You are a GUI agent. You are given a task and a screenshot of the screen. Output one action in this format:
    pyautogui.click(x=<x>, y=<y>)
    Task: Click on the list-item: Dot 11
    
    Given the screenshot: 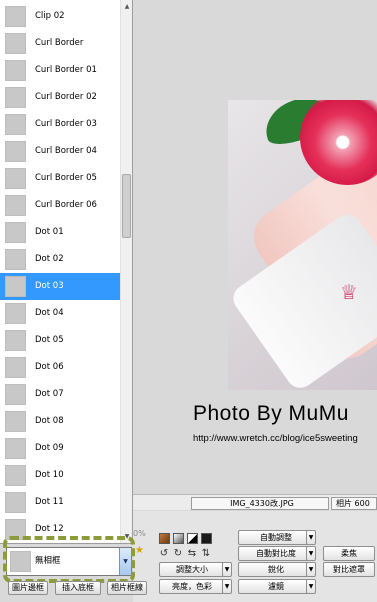 What is the action you would take?
    pyautogui.click(x=60, y=502)
    